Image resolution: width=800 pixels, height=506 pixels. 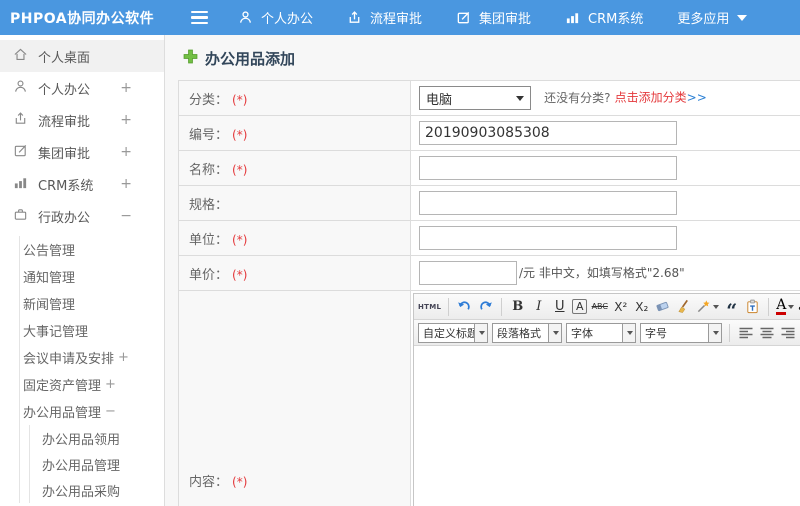 I want to click on align-left-icon, so click(x=745, y=333).